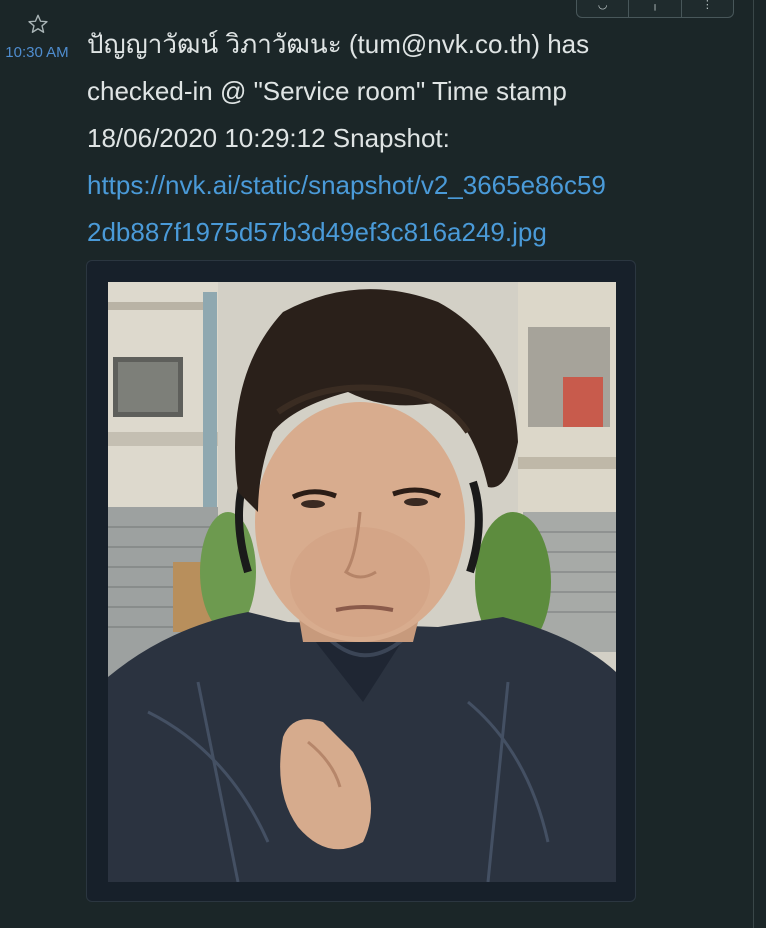 This screenshot has width=766, height=928. I want to click on emoji-reaction-button: ◡, so click(603, 8).